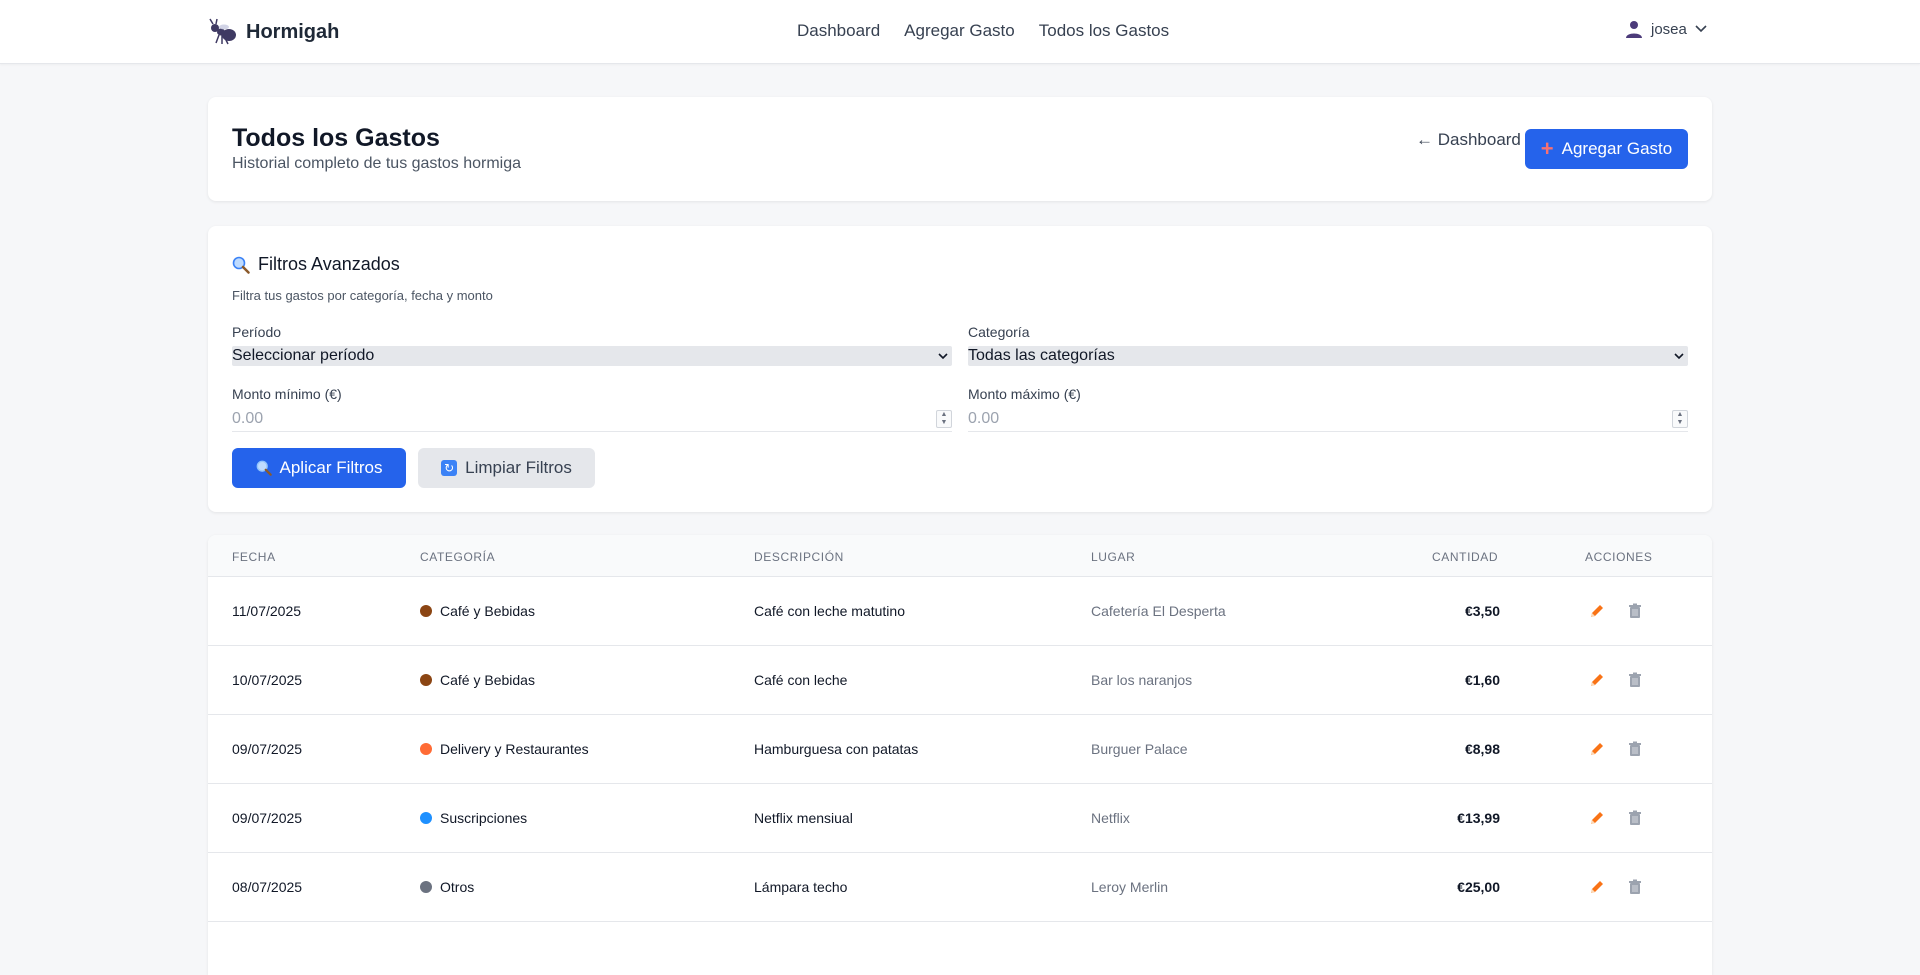 This screenshot has width=1920, height=975. I want to click on max-amount-label: Monto máximo (€), so click(1024, 394).